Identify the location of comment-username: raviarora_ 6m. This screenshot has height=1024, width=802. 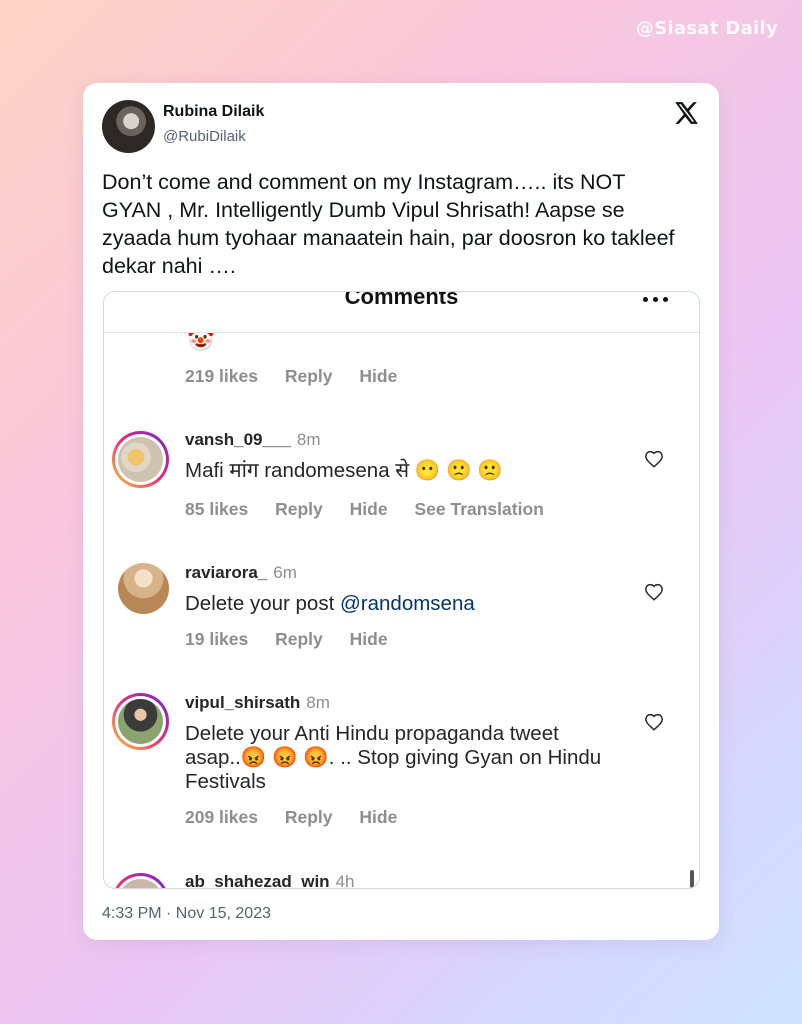
(241, 573).